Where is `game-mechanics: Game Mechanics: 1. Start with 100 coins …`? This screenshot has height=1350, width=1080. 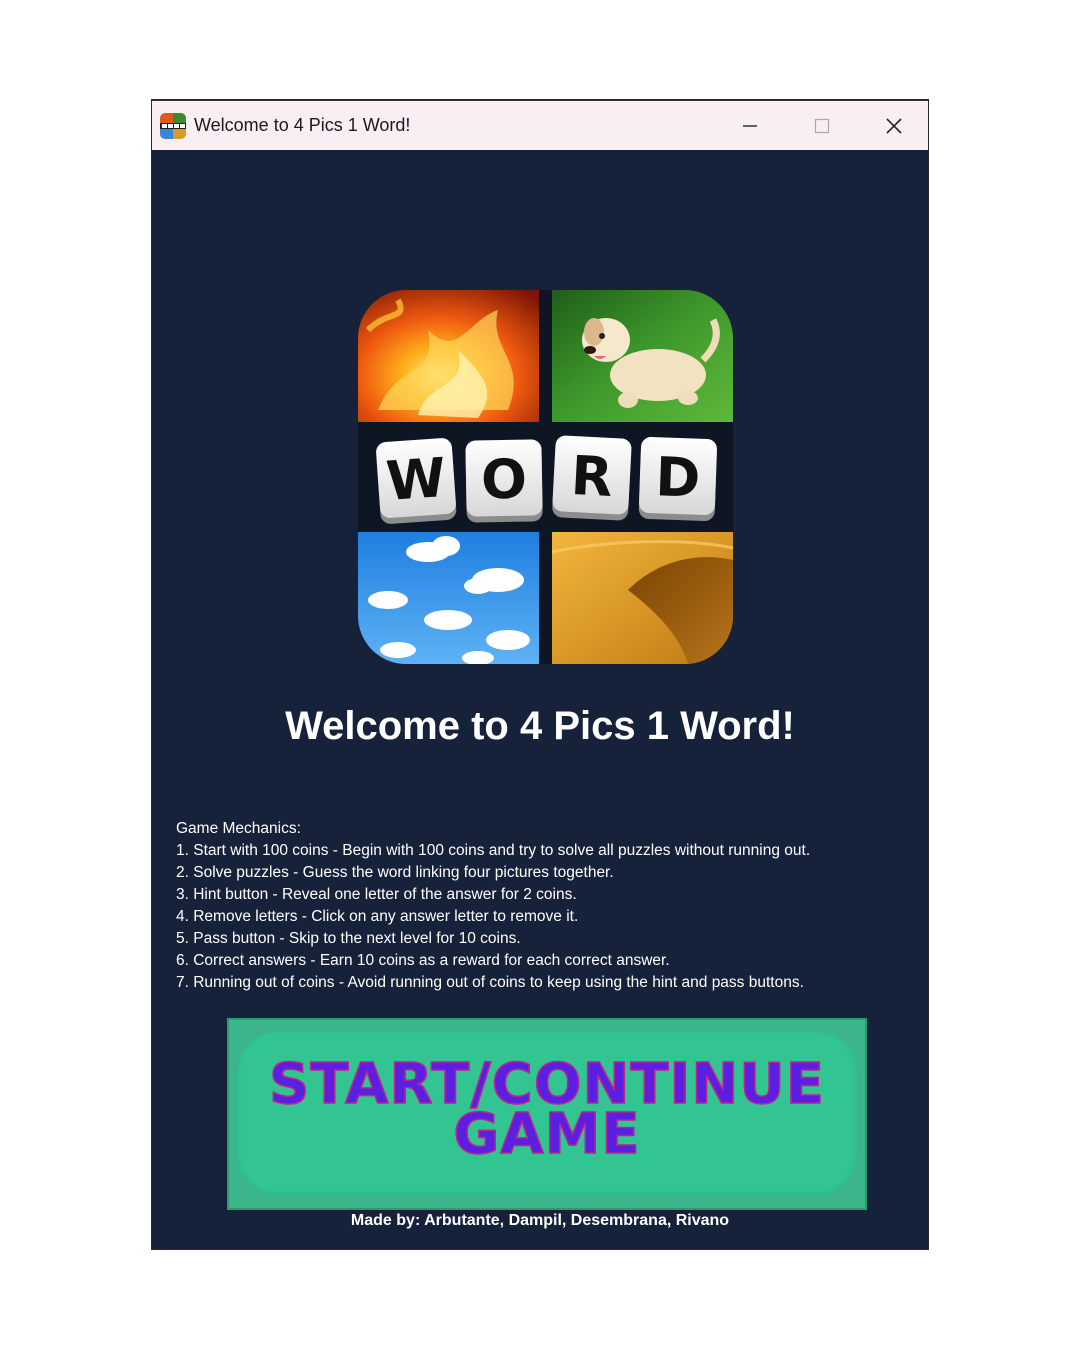 game-mechanics: Game Mechanics: 1. Start with 100 coins … is located at coordinates (546, 906).